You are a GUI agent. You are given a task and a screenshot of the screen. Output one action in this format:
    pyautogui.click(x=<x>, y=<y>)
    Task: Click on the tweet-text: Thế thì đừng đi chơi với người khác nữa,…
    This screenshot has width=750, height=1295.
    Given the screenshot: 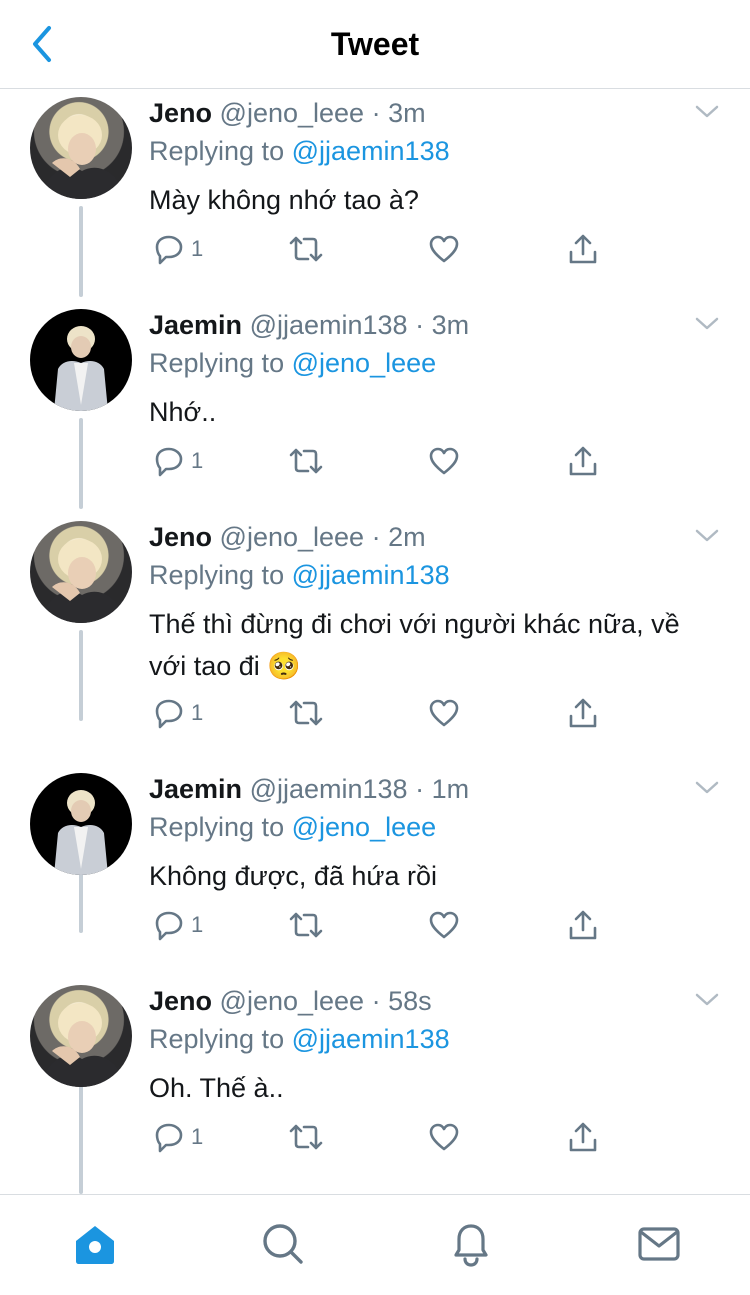 What is the action you would take?
    pyautogui.click(x=414, y=645)
    